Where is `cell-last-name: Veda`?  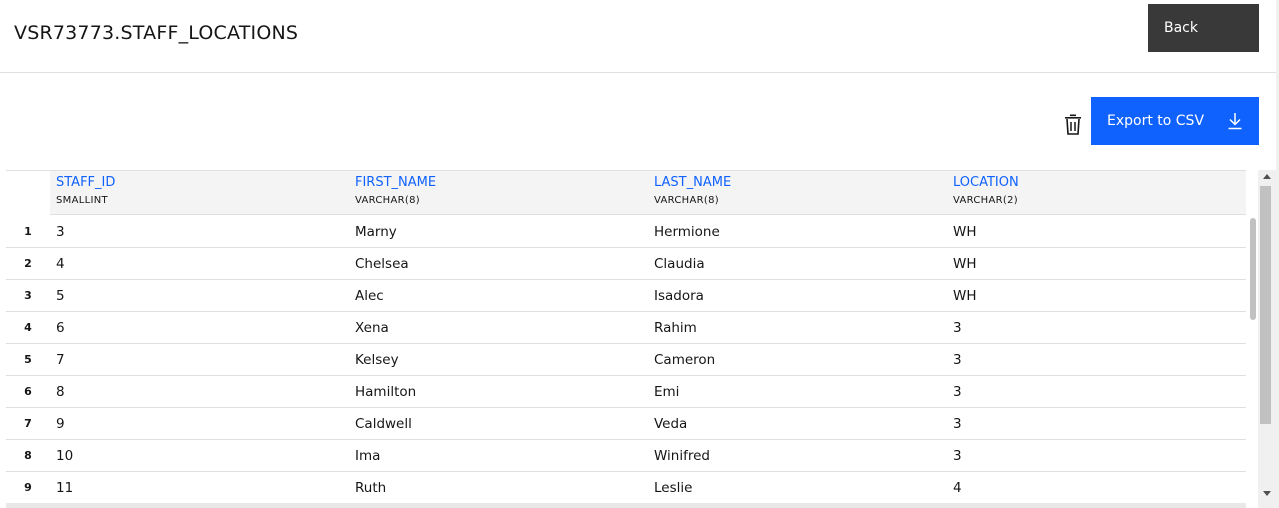 cell-last-name: Veda is located at coordinates (670, 424).